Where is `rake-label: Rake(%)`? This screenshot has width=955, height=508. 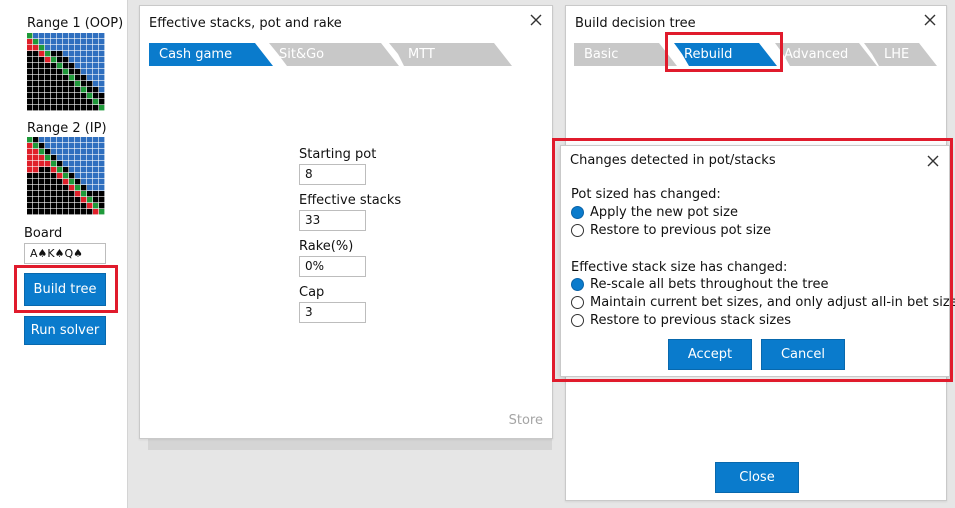
rake-label: Rake(%) is located at coordinates (326, 246).